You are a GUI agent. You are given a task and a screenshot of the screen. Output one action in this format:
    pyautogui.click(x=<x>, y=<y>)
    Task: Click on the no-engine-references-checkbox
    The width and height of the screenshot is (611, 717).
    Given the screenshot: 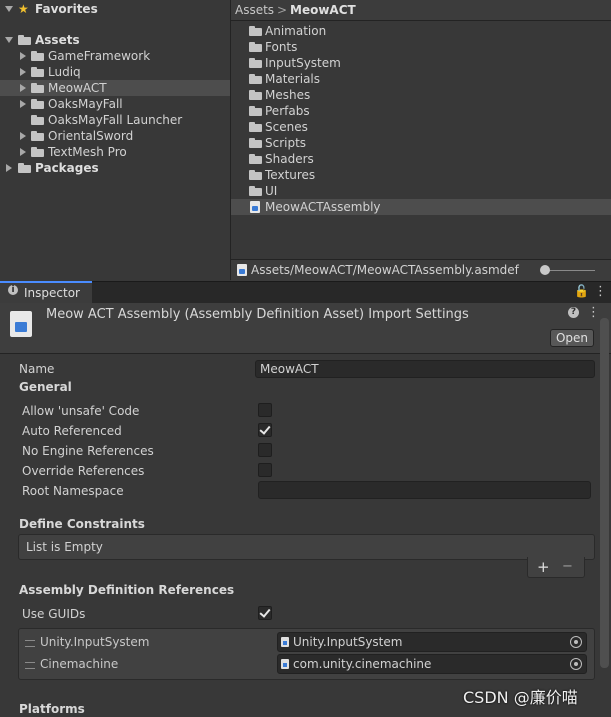 What is the action you would take?
    pyautogui.click(x=265, y=450)
    